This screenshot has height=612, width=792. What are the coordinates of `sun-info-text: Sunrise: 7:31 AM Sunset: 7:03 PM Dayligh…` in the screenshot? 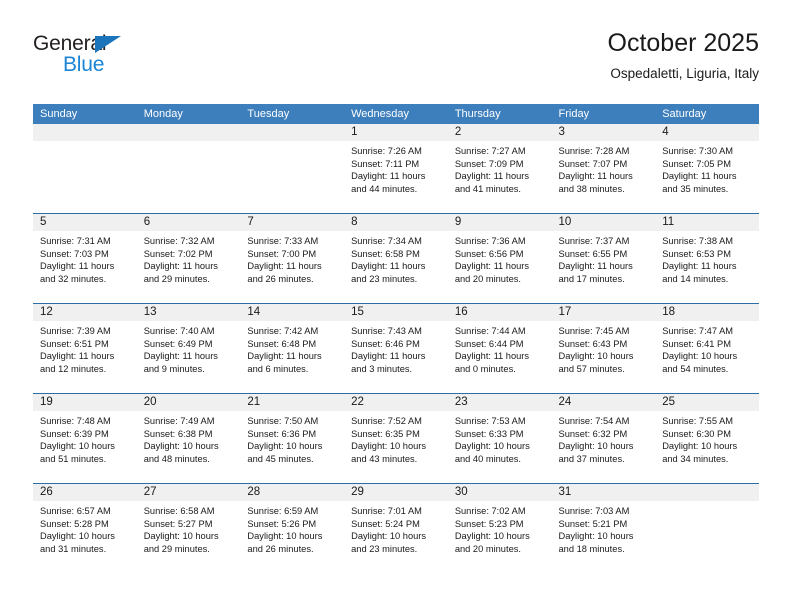 It's located at (77, 260).